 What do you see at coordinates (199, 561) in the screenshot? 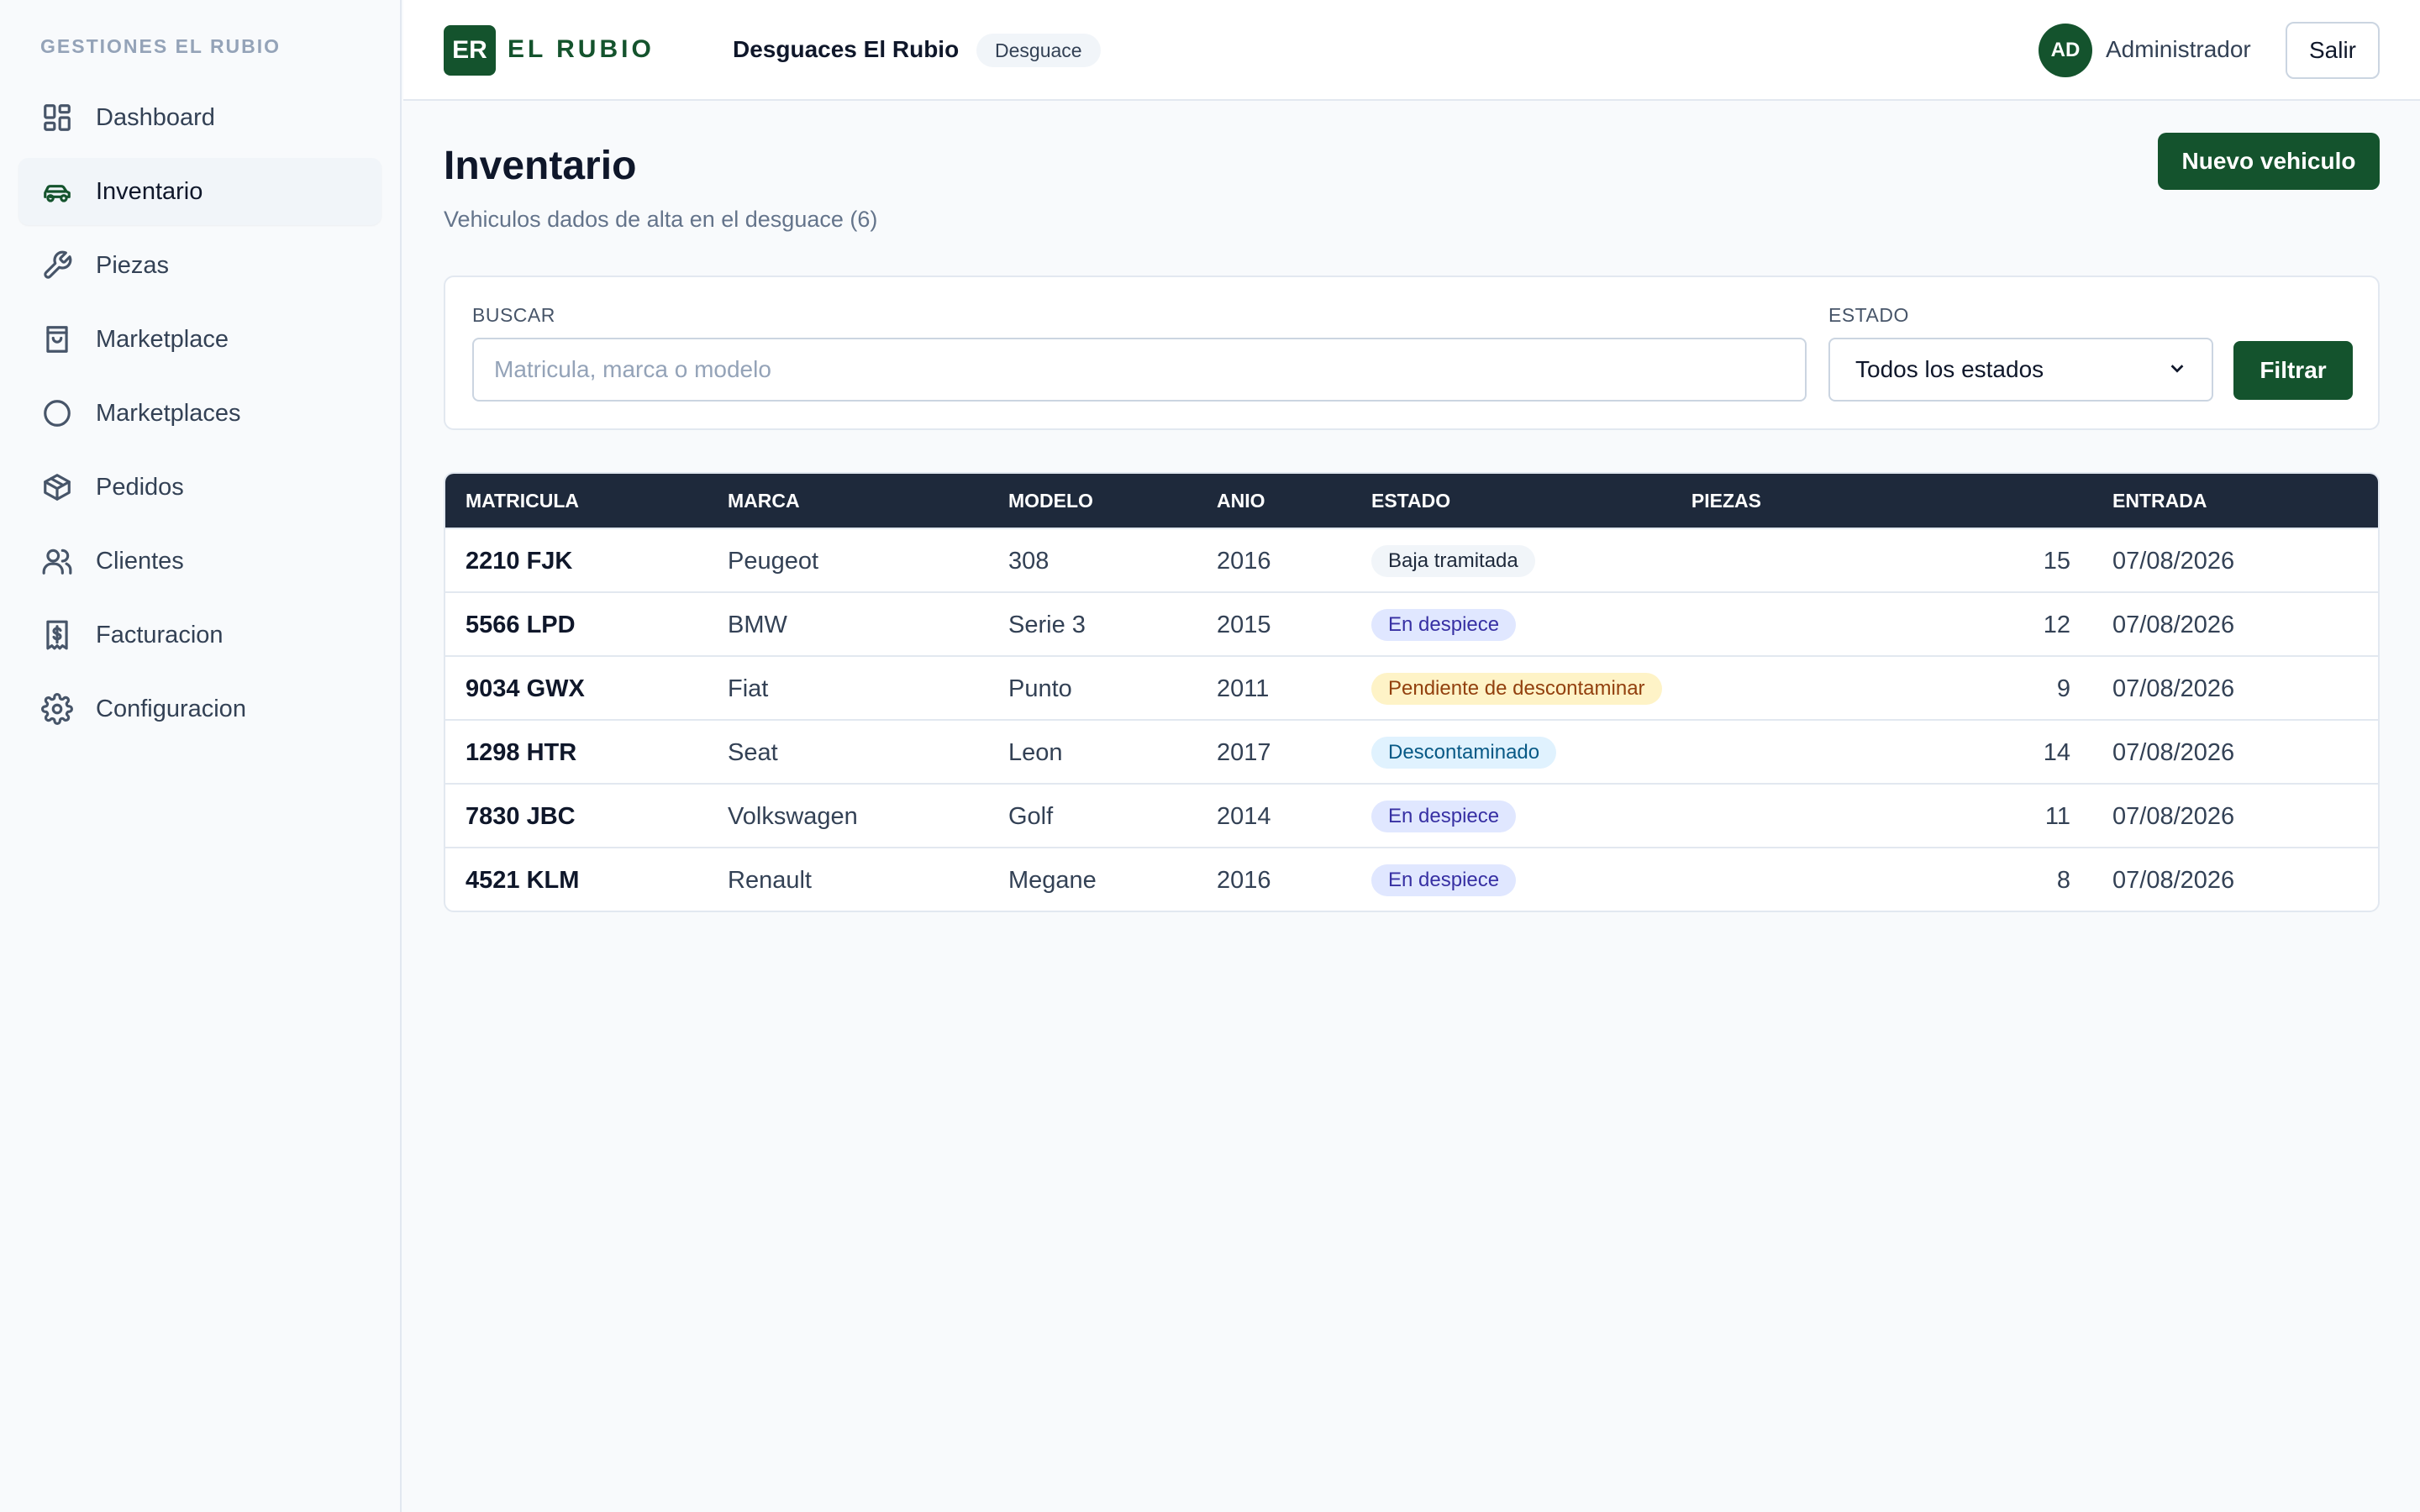
I see `sidebar-item-clientes: Clientes` at bounding box center [199, 561].